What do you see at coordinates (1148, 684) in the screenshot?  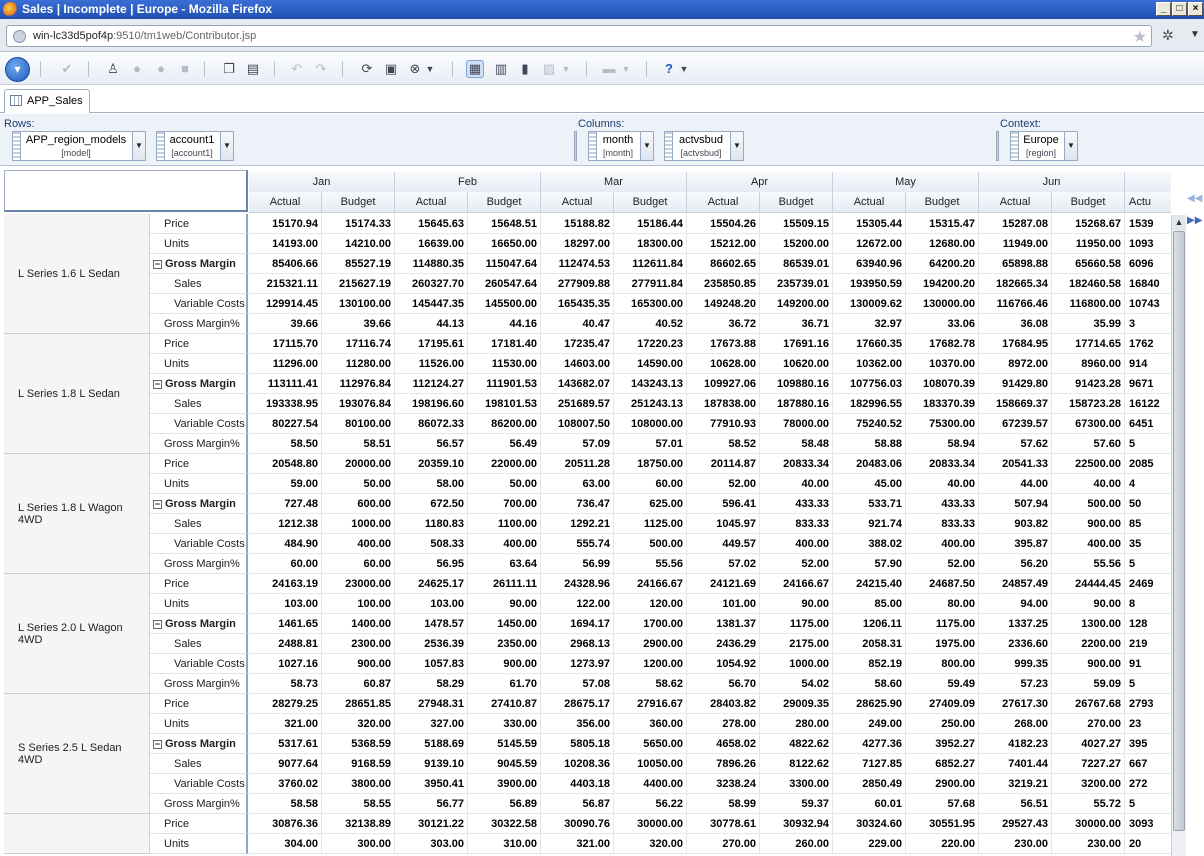 I see `data-cell: 5` at bounding box center [1148, 684].